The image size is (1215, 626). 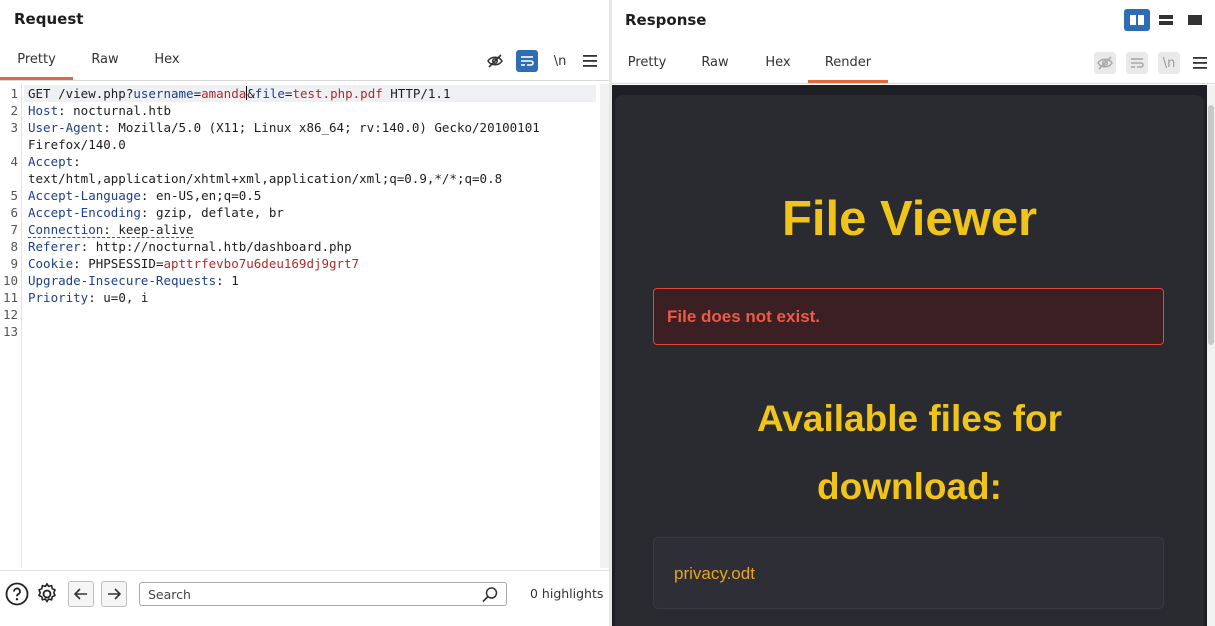 What do you see at coordinates (744, 316) in the screenshot?
I see `error-message: File does not exist.` at bounding box center [744, 316].